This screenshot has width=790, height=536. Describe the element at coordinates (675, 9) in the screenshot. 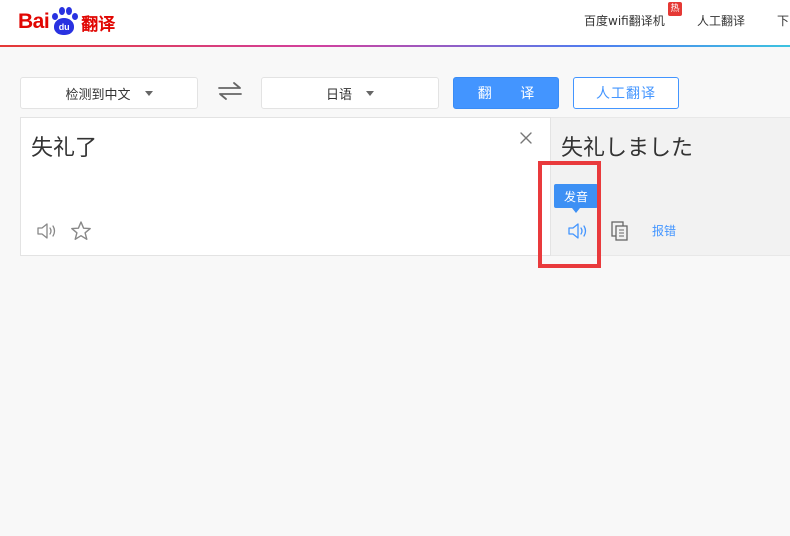

I see `hot-badge: 热` at that location.